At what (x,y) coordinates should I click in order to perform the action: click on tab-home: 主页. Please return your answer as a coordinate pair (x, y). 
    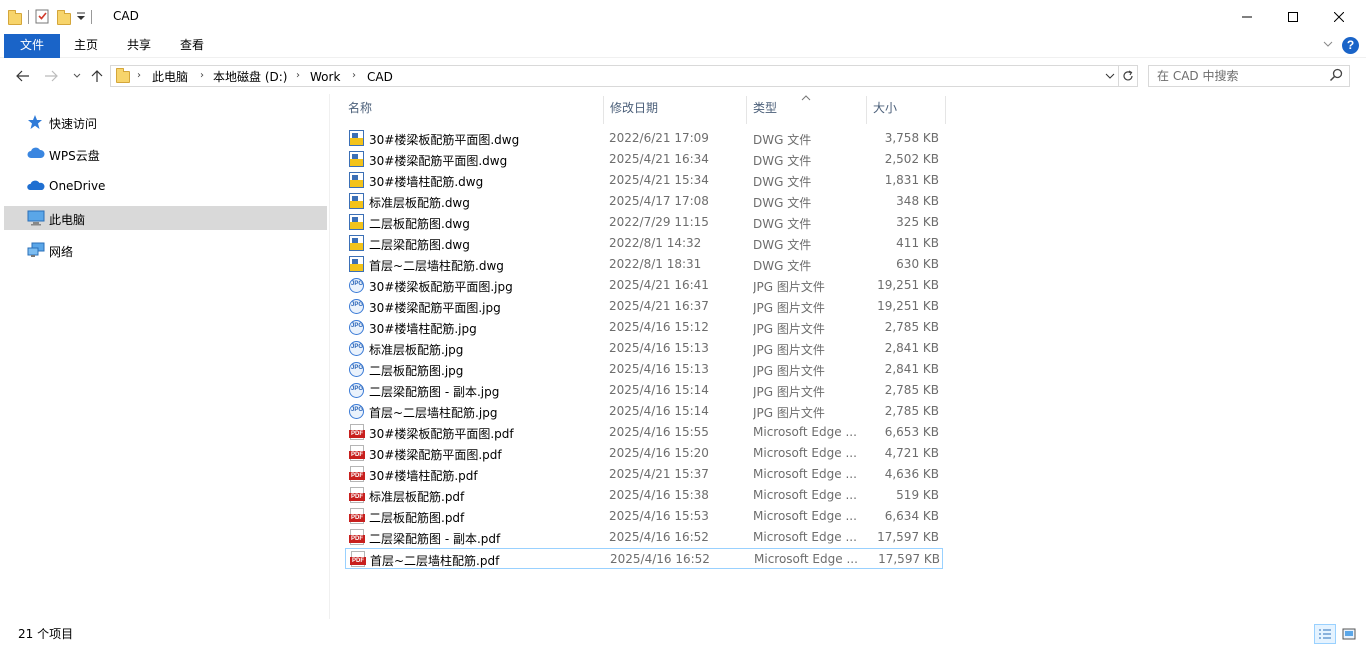
    Looking at the image, I should click on (86, 46).